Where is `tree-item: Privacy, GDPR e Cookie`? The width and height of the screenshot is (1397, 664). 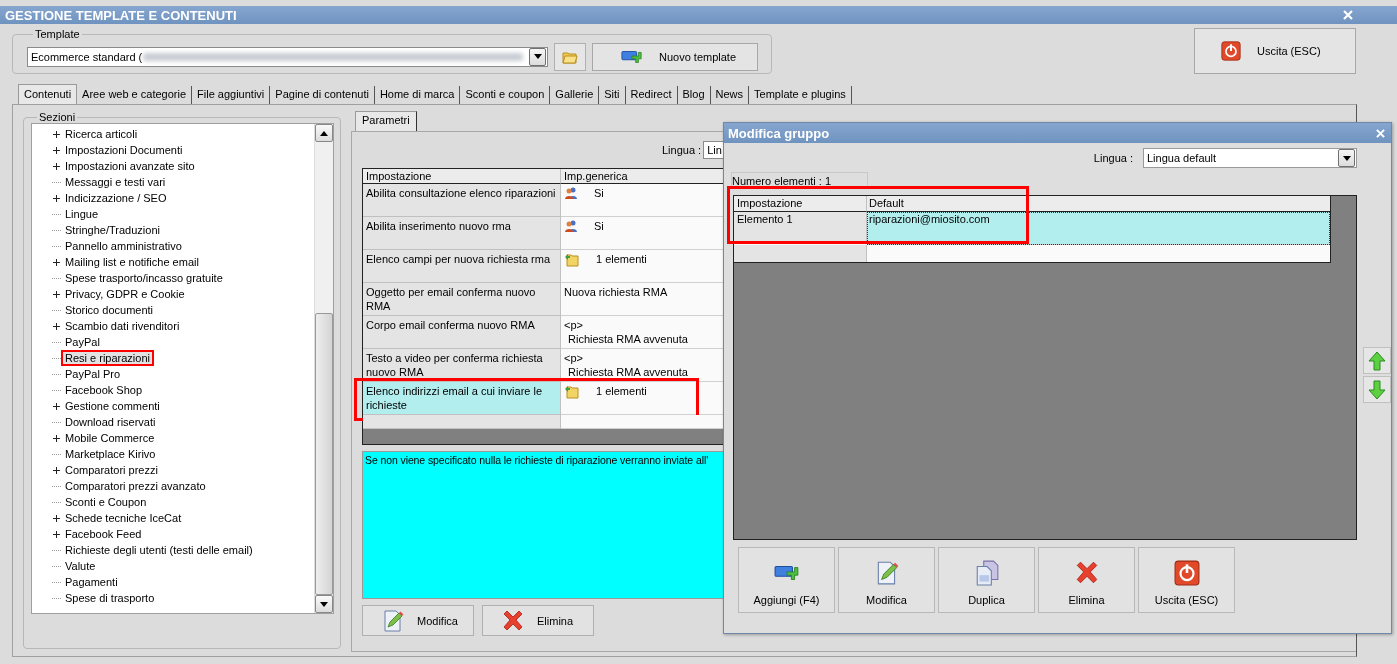
tree-item: Privacy, GDPR e Cookie is located at coordinates (125, 294).